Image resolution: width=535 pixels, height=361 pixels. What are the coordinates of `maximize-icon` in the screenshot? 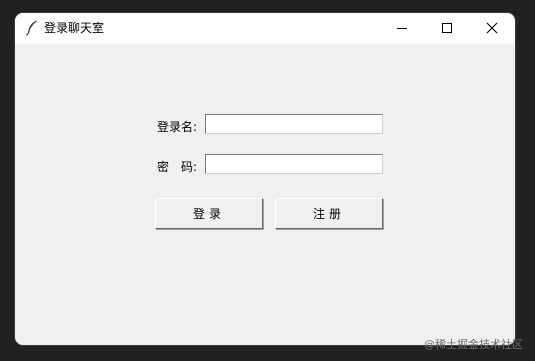 It's located at (447, 28).